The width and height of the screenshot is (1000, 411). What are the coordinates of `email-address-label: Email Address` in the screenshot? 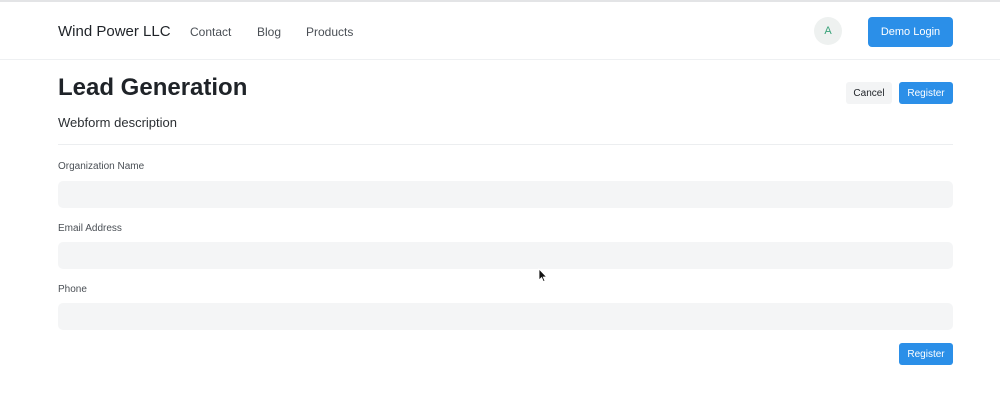 It's located at (90, 228).